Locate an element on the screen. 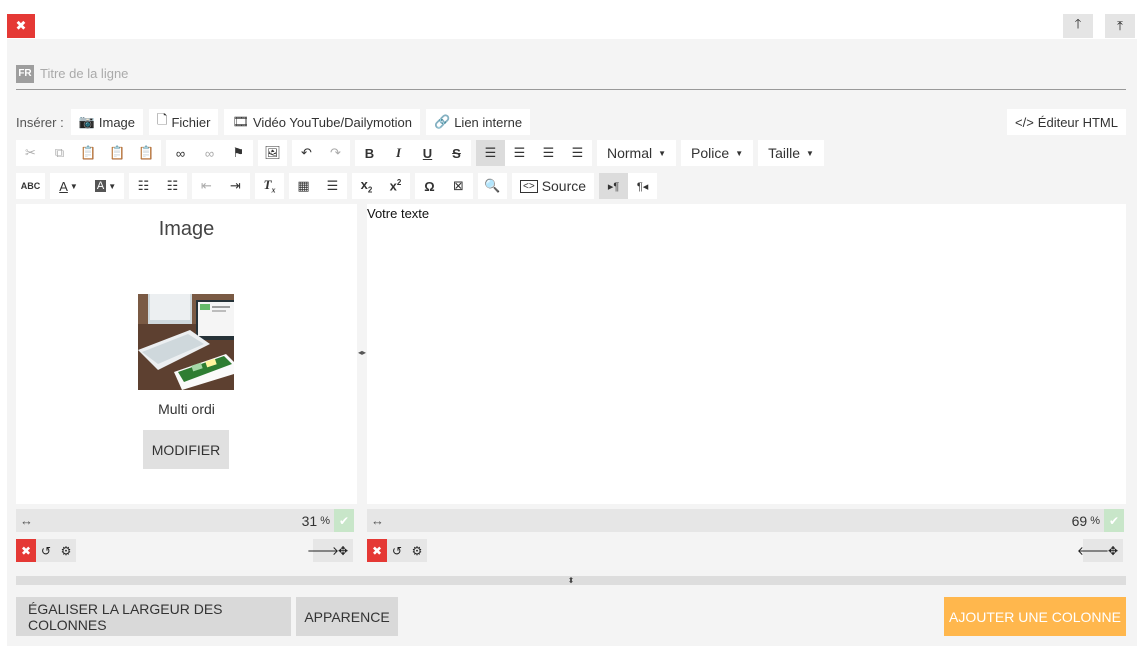 Image resolution: width=1144 pixels, height=650 pixels. indent-icon: ⇥ is located at coordinates (235, 185).